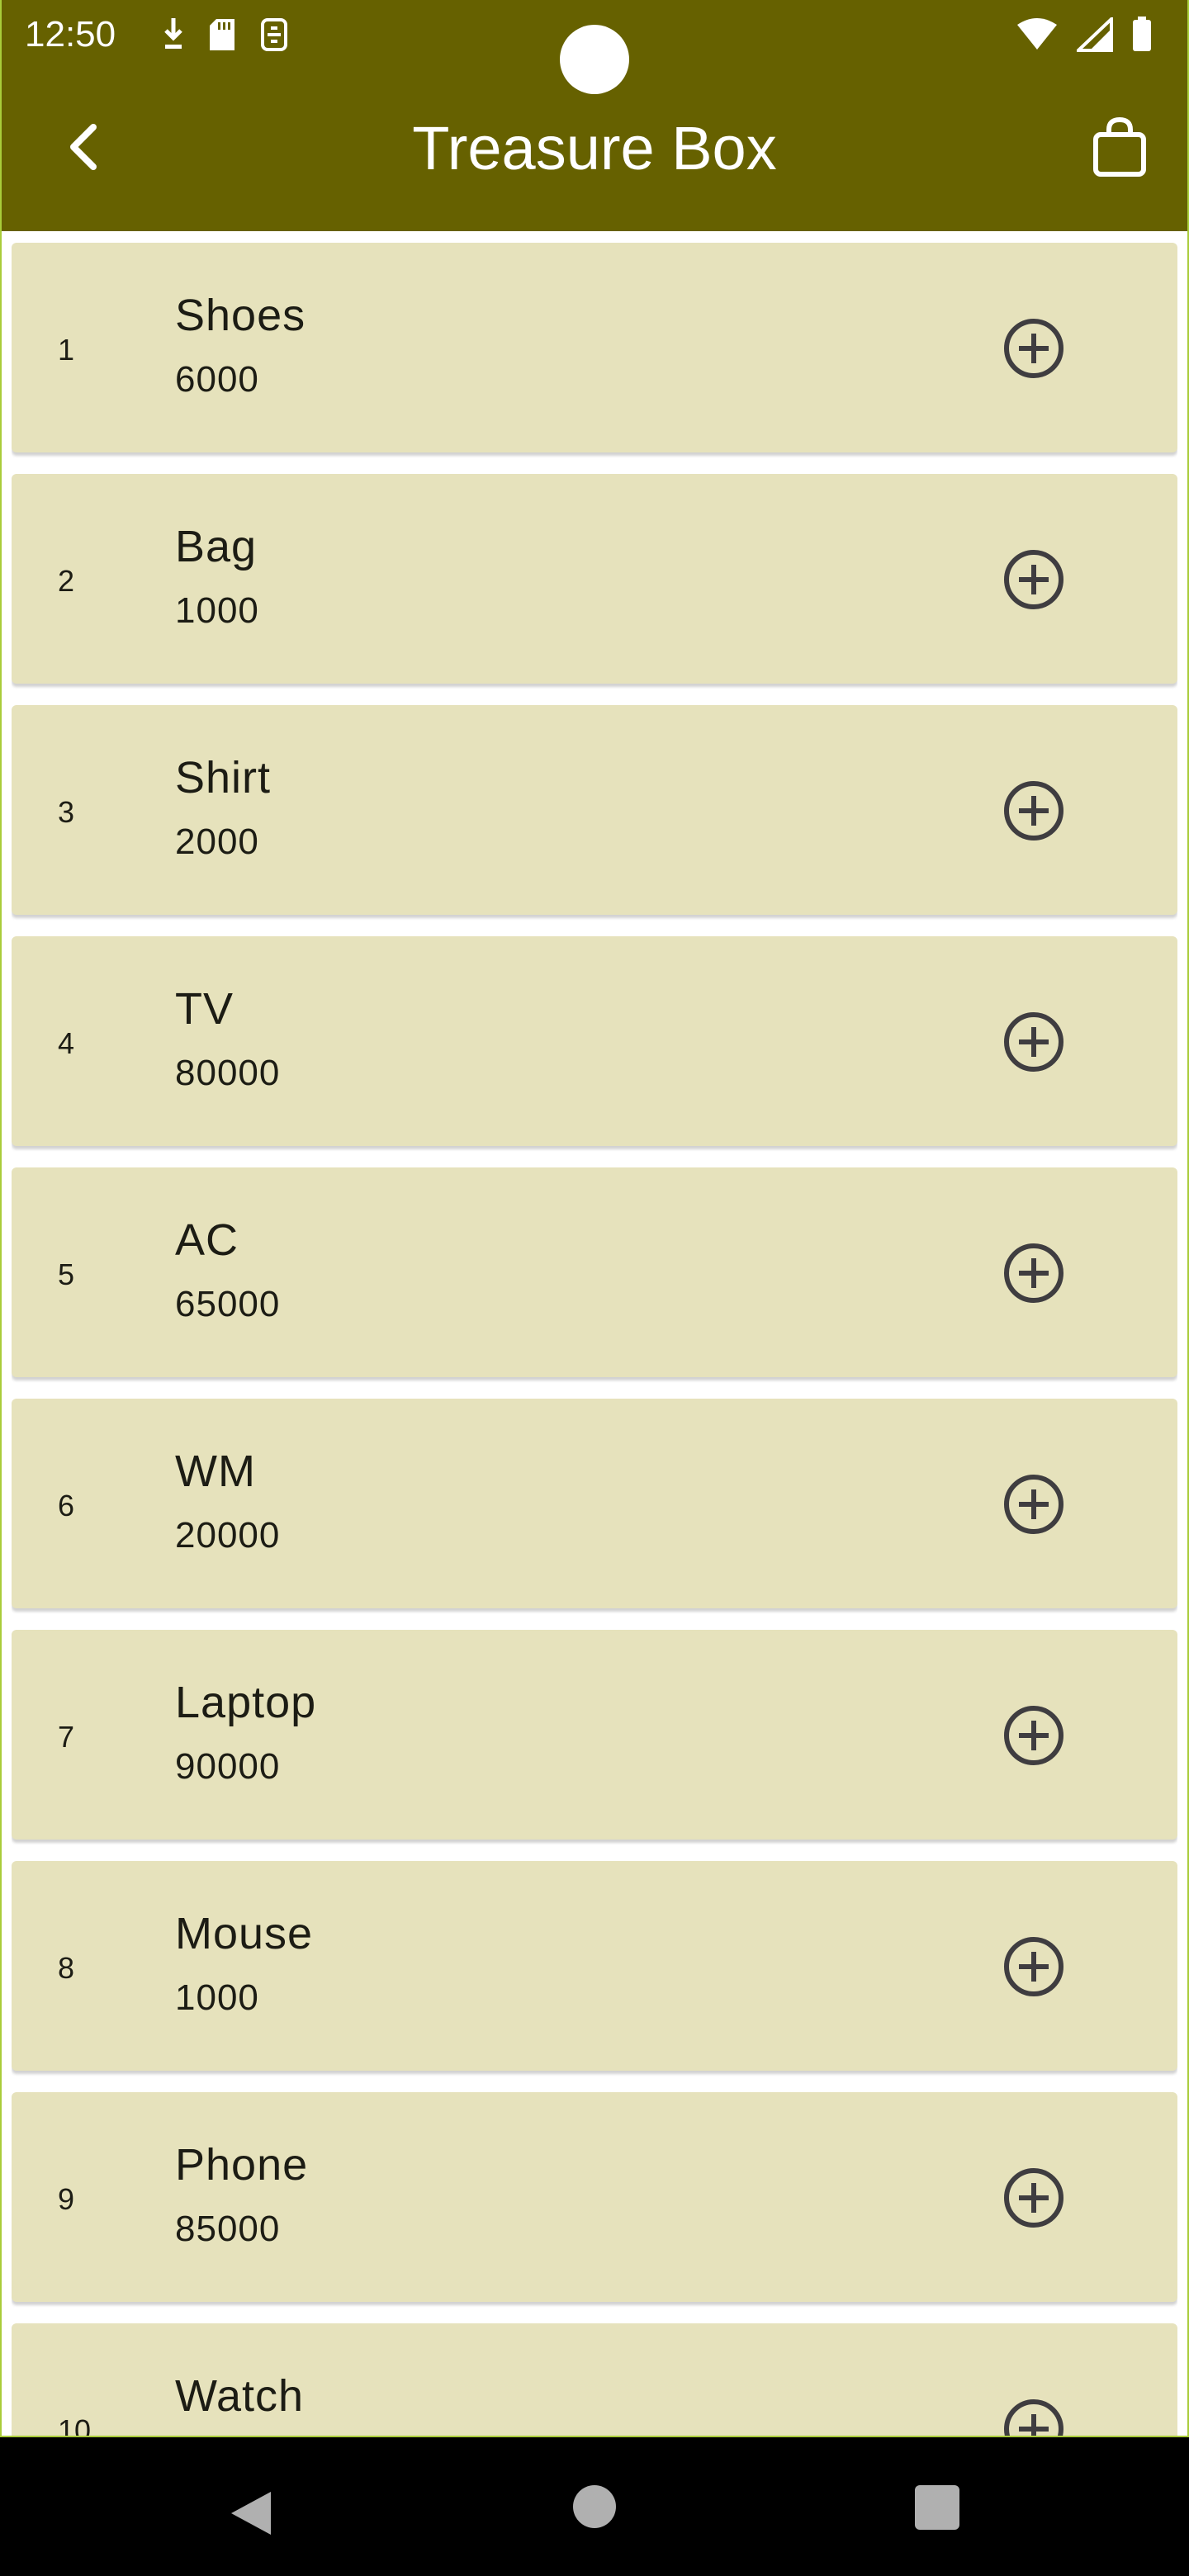 This screenshot has height=2576, width=1189. I want to click on status-icons-left, so click(225, 37).